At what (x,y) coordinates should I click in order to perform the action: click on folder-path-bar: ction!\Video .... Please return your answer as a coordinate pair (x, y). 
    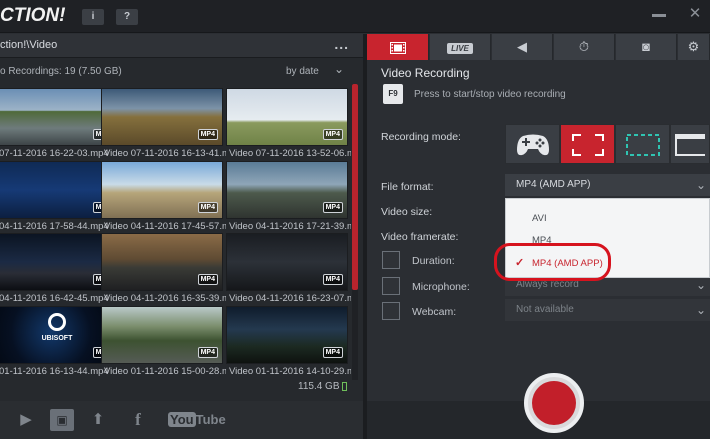
    Looking at the image, I should click on (181, 46).